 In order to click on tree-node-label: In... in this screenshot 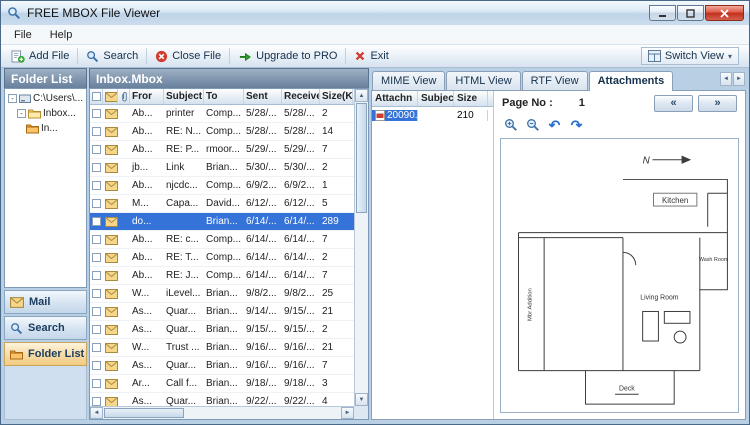, I will do `click(49, 128)`.